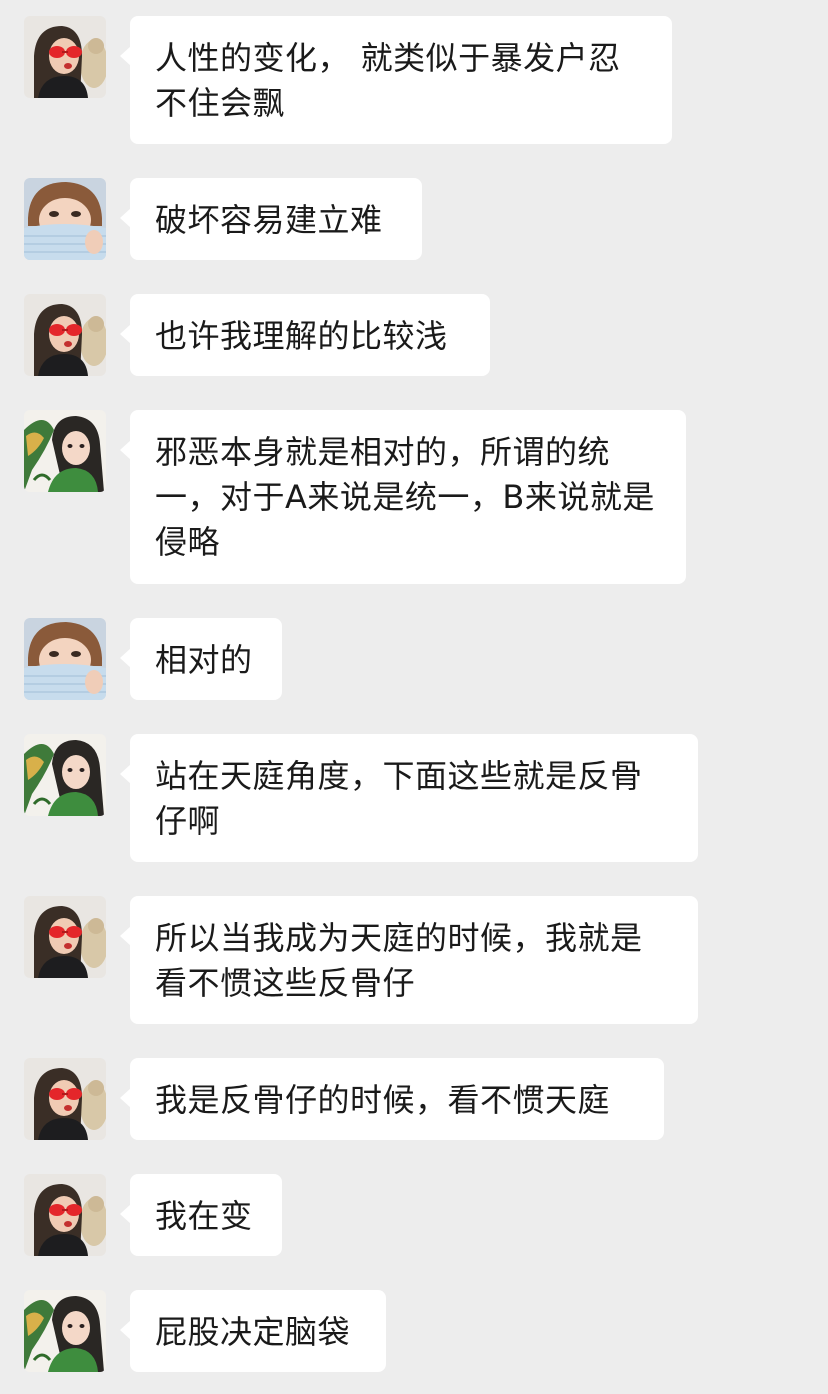 The image size is (828, 1394). Describe the element at coordinates (403, 497) in the screenshot. I see `message-bubble: 邪恶本身就是相对的，所谓的统一，对于A来说是统一，B来说就是侵略` at that location.